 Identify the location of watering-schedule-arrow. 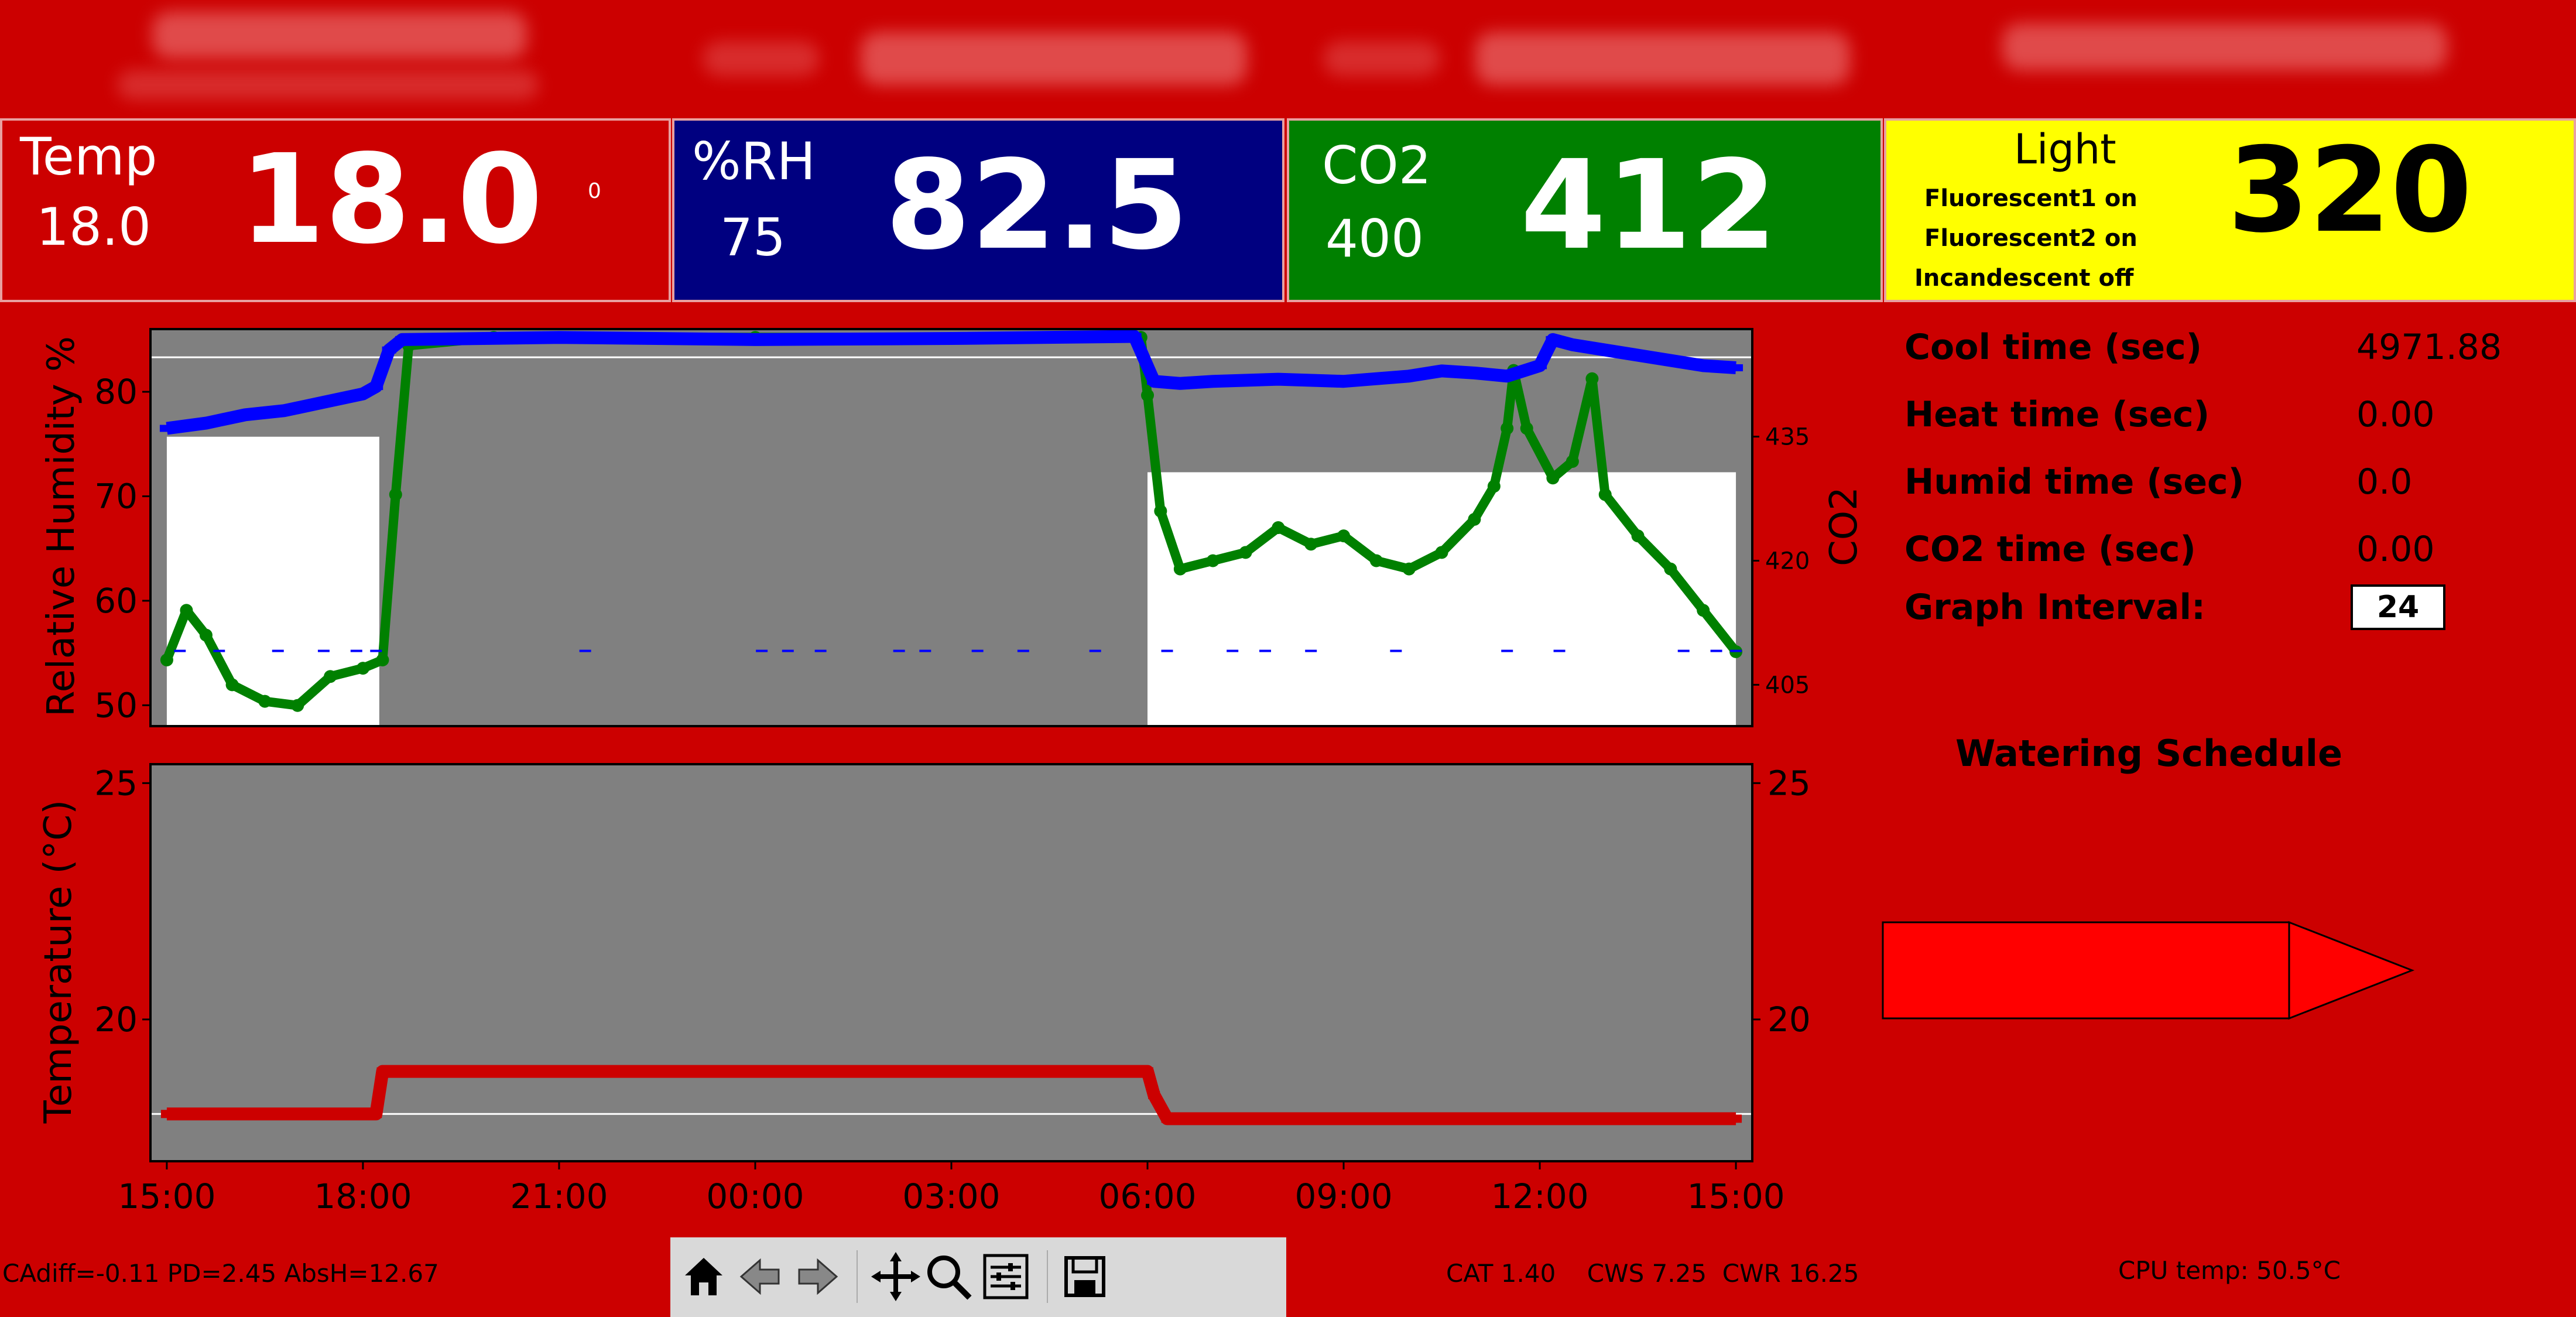
(2148, 969).